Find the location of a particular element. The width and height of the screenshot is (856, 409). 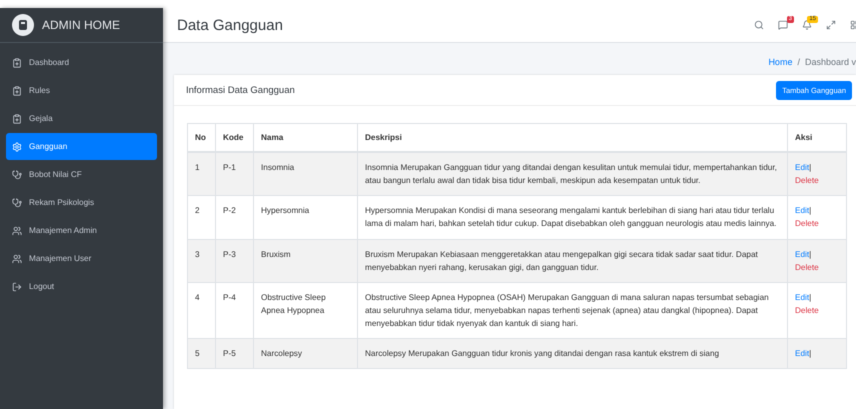

table-cell: 2 is located at coordinates (197, 211).